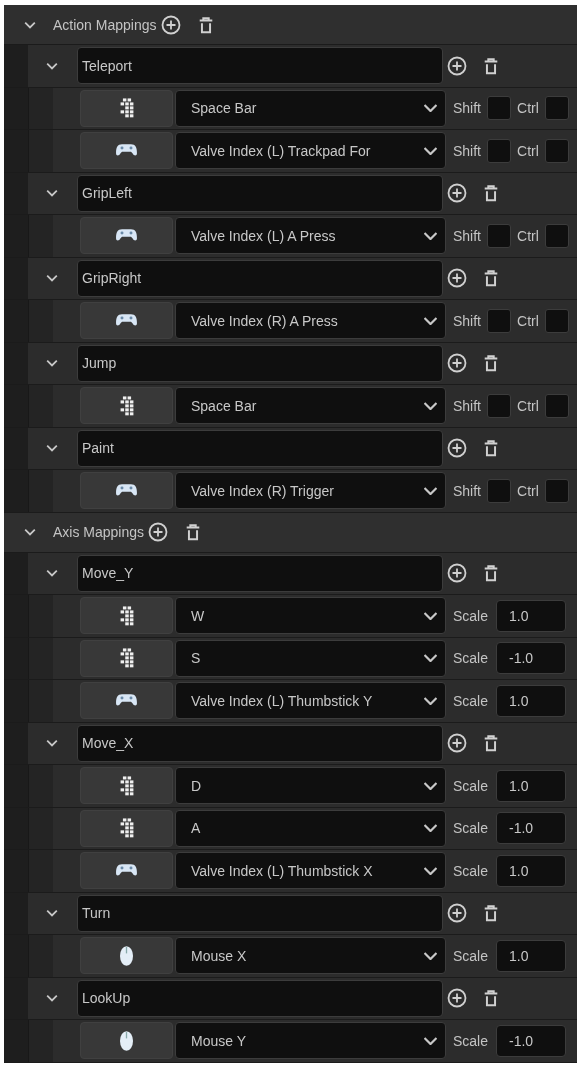  I want to click on name-field: Move_X, so click(260, 743).